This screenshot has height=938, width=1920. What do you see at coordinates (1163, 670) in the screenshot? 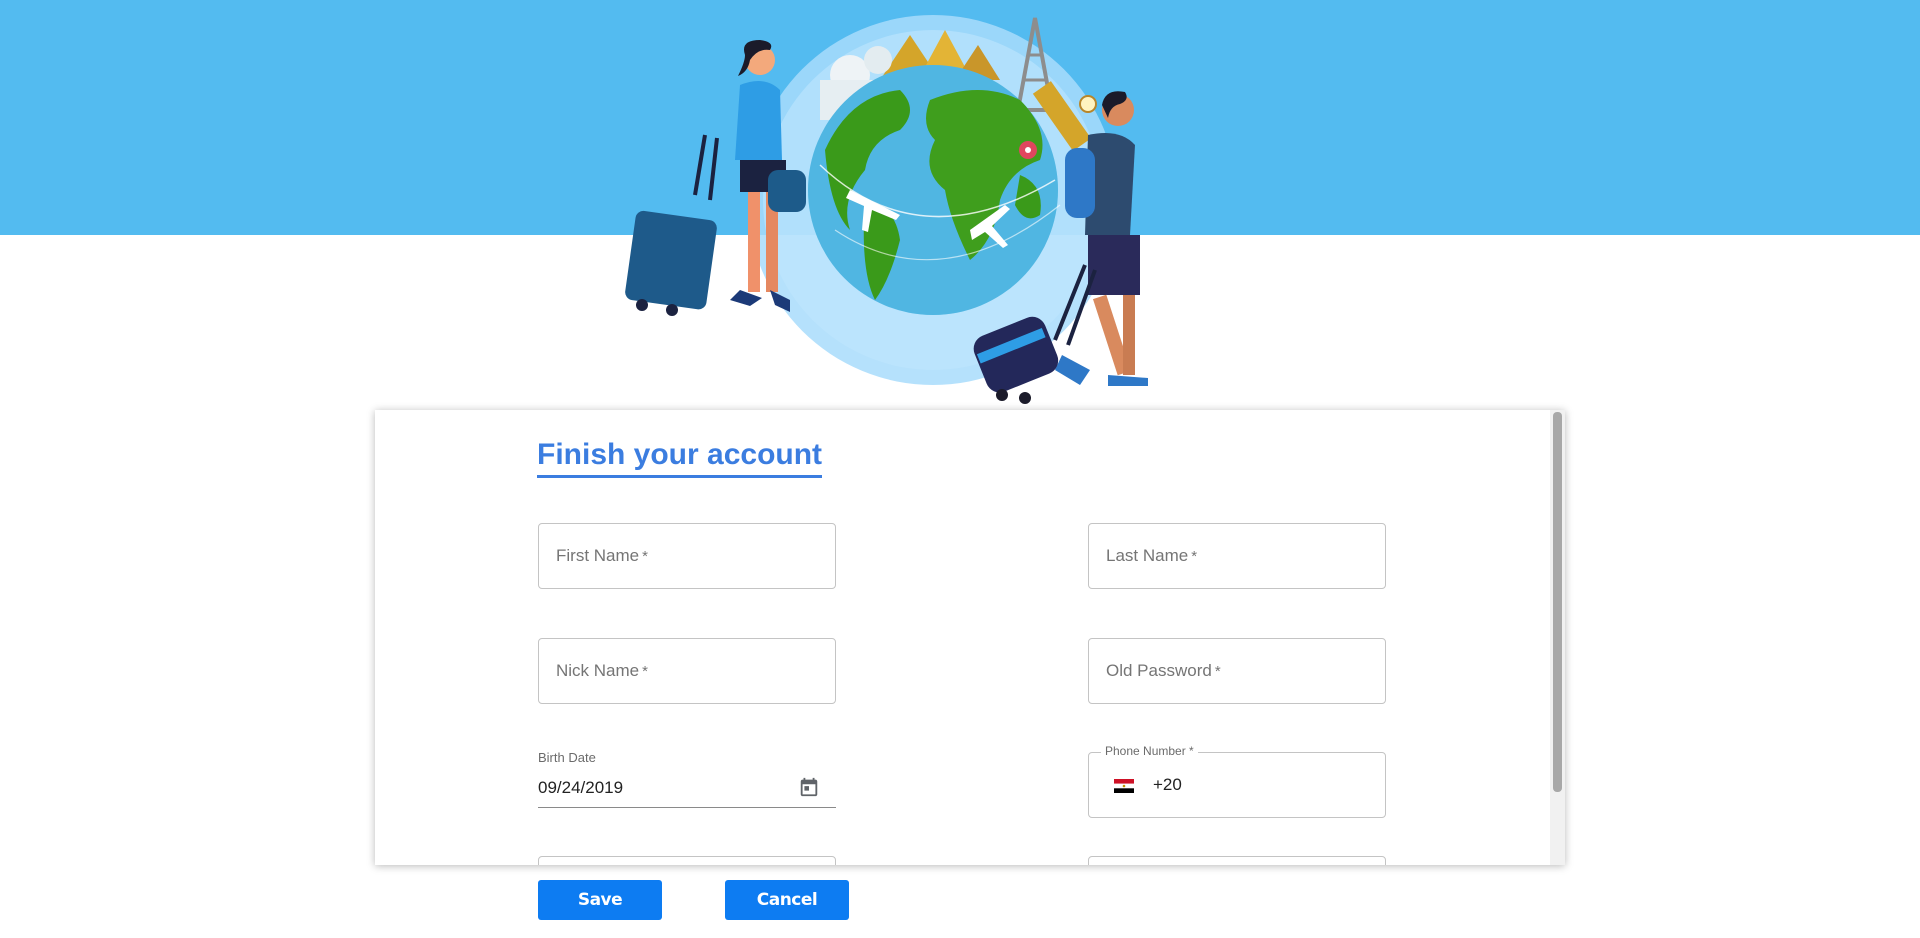
I see `old-password-placeholder: Old Password *` at bounding box center [1163, 670].